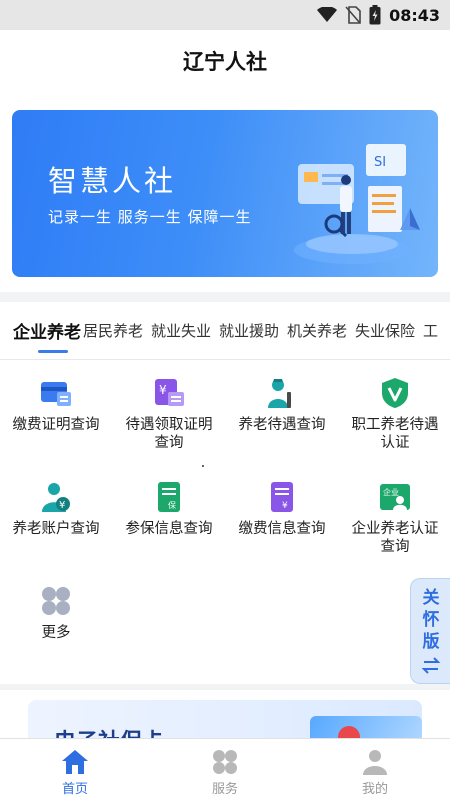 This screenshot has width=450, height=800. Describe the element at coordinates (366, 727) in the screenshot. I see `ecard-image` at that location.